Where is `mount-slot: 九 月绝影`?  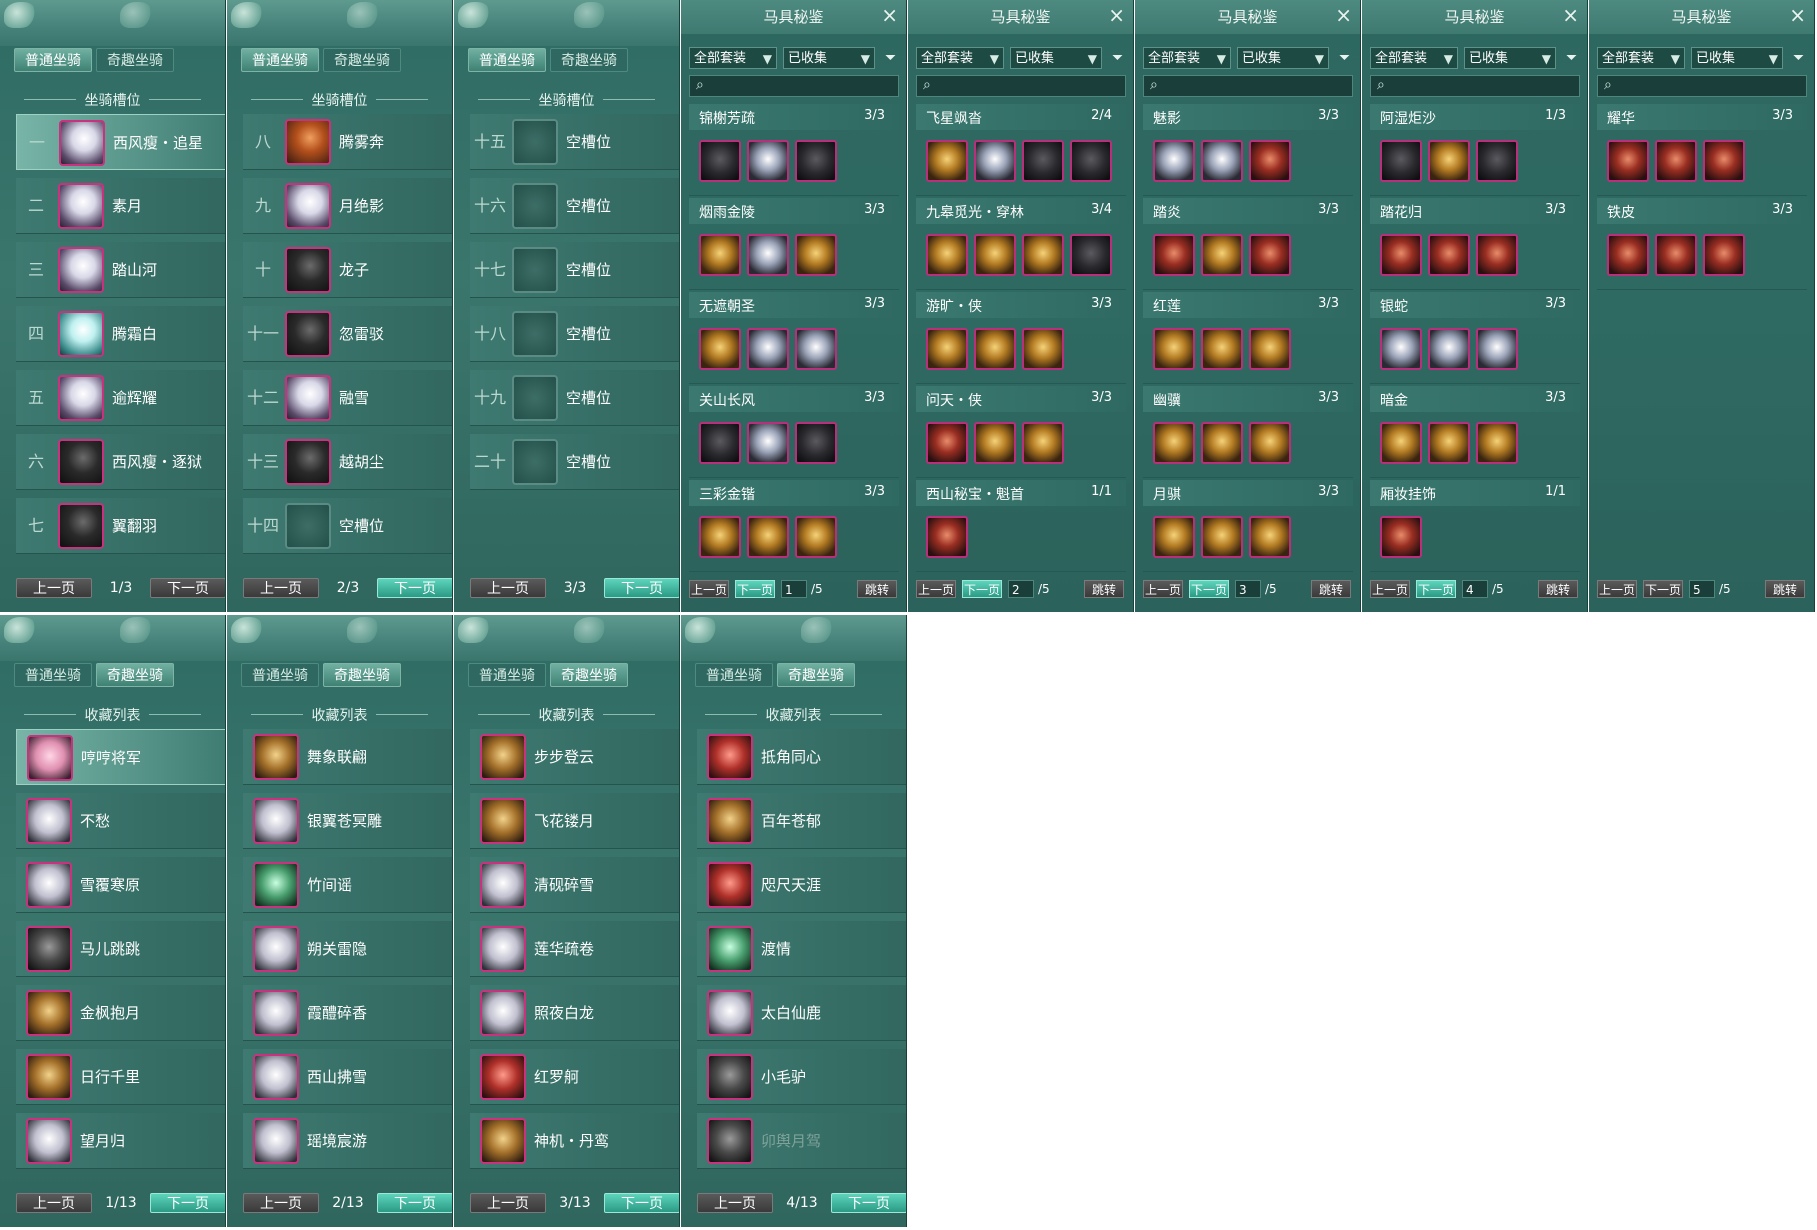
mount-slot: 九 月绝影 is located at coordinates (347, 206).